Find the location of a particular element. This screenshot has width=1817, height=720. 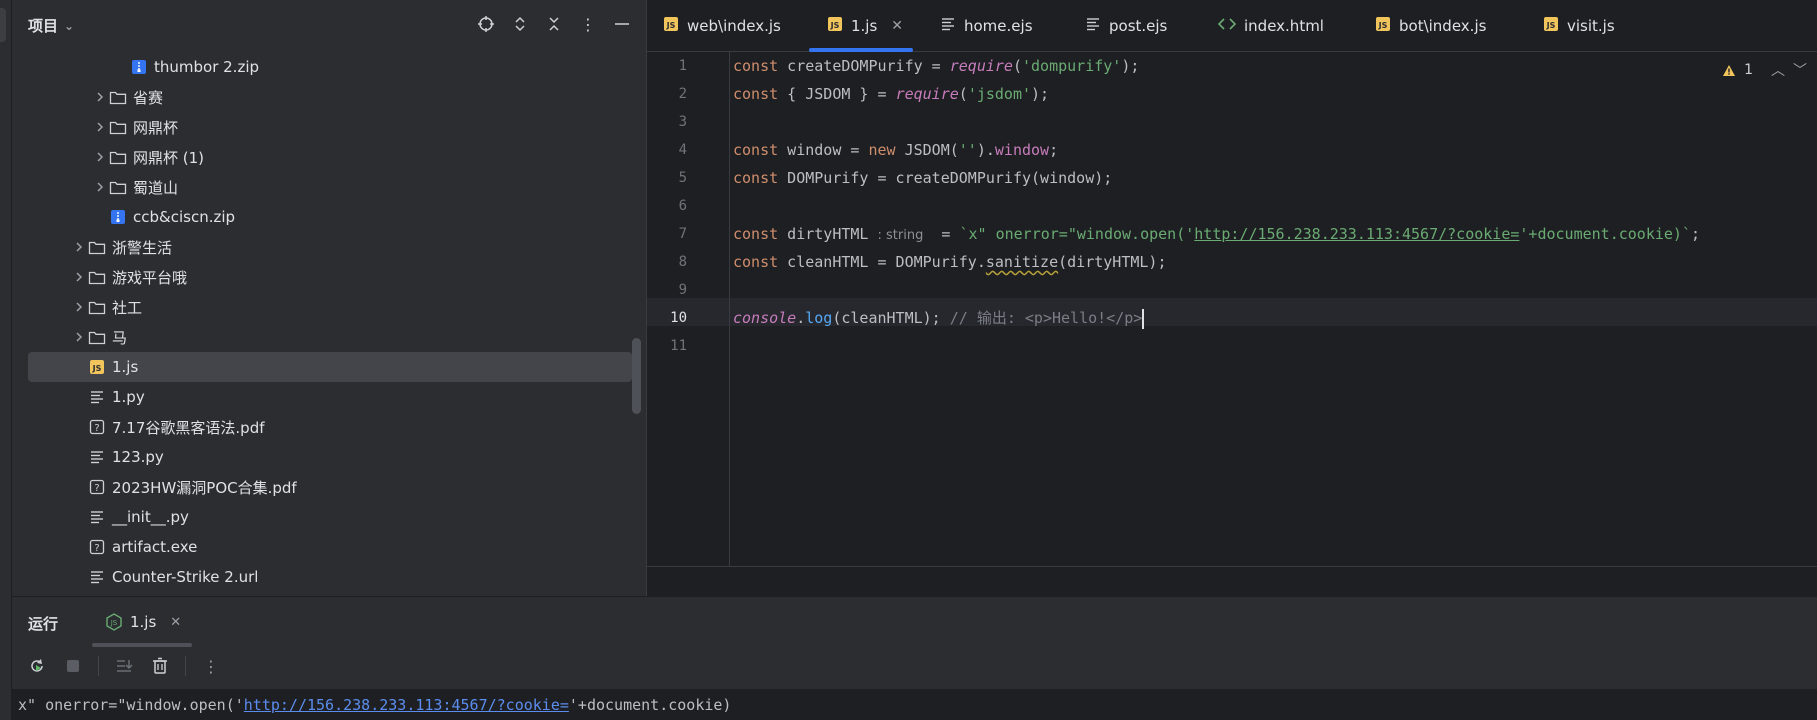

collapse-all-icon is located at coordinates (554, 24).